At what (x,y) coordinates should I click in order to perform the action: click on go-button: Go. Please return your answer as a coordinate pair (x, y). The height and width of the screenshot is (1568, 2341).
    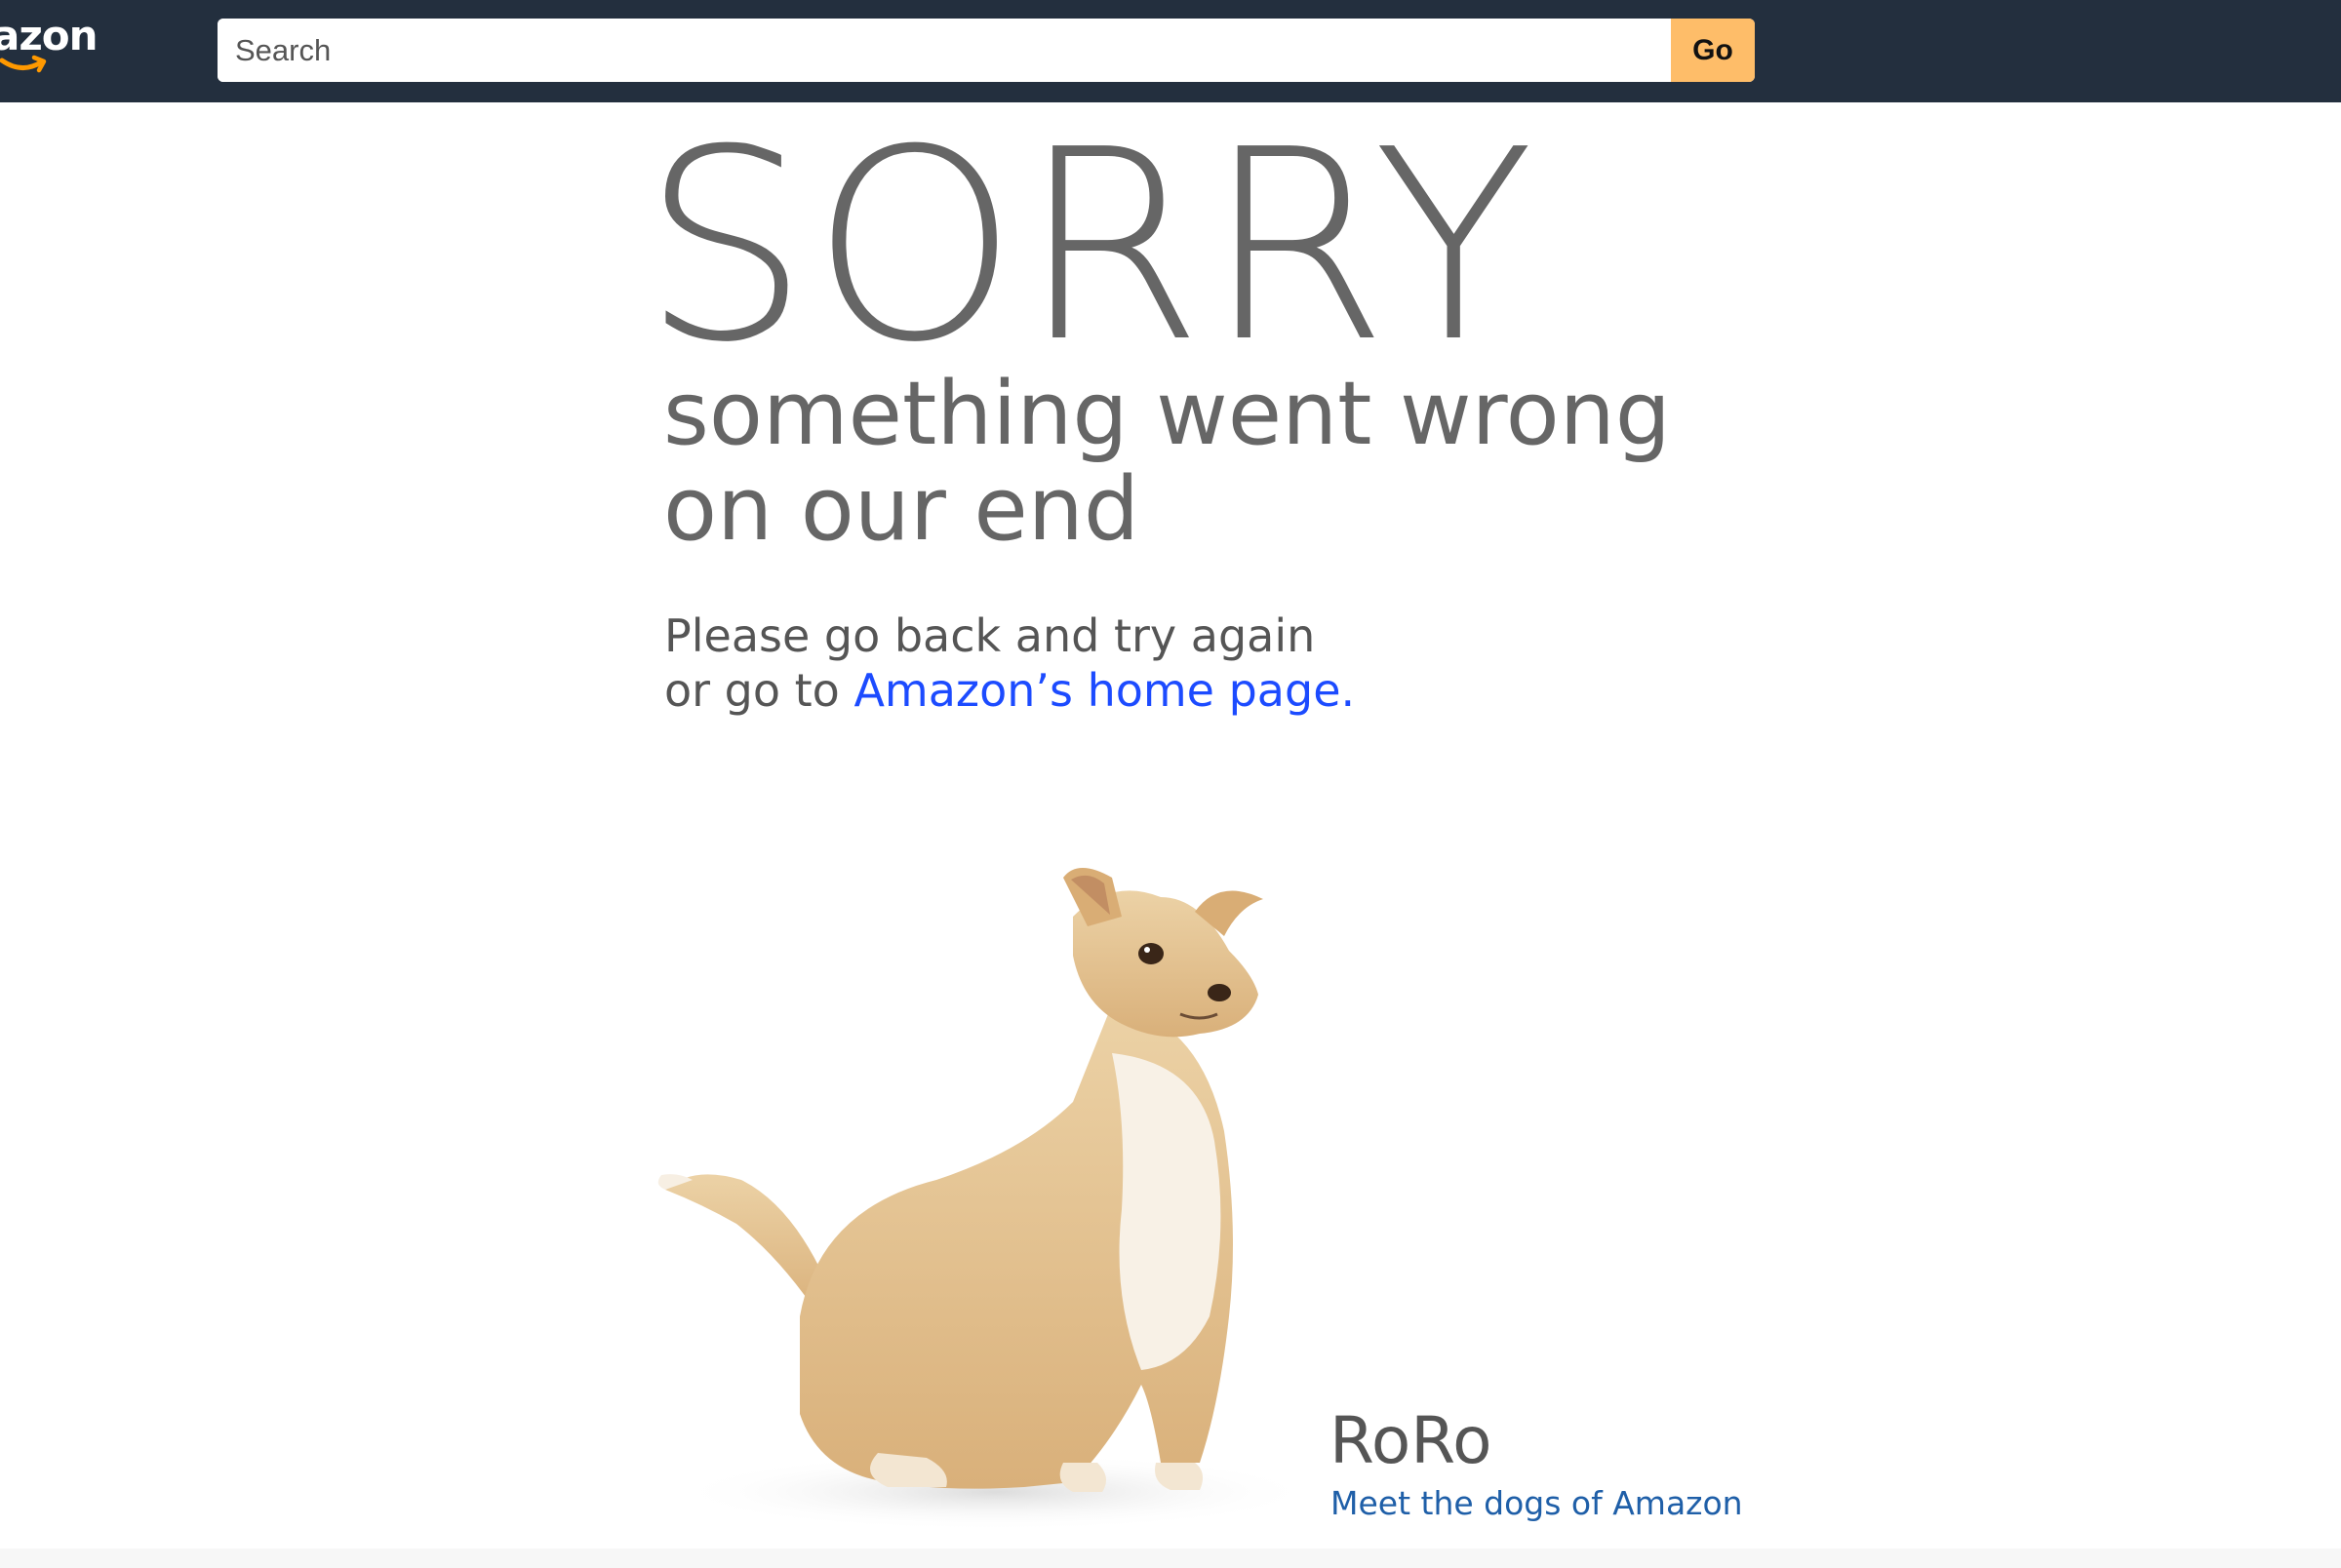
    Looking at the image, I should click on (1713, 50).